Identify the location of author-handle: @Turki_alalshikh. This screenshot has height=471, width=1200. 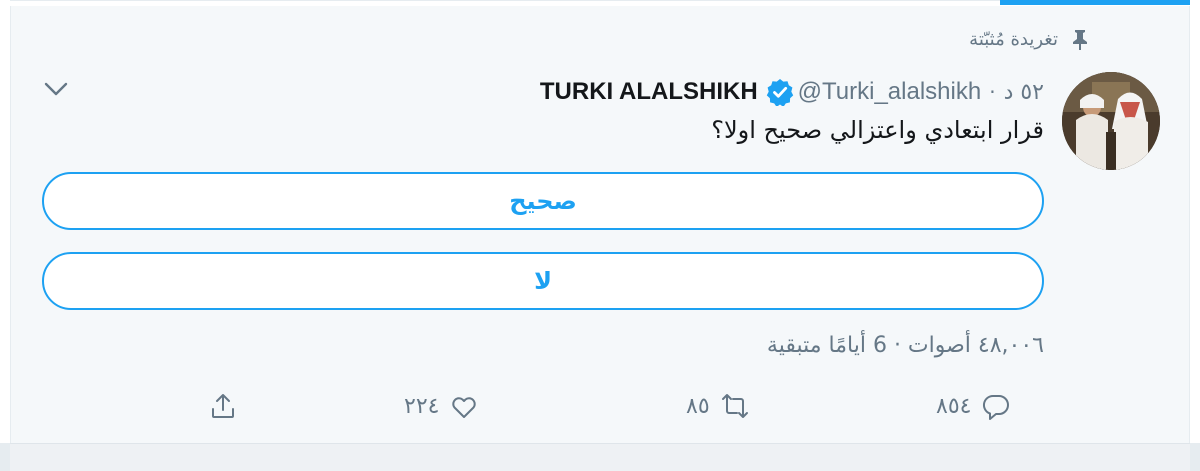
(890, 92).